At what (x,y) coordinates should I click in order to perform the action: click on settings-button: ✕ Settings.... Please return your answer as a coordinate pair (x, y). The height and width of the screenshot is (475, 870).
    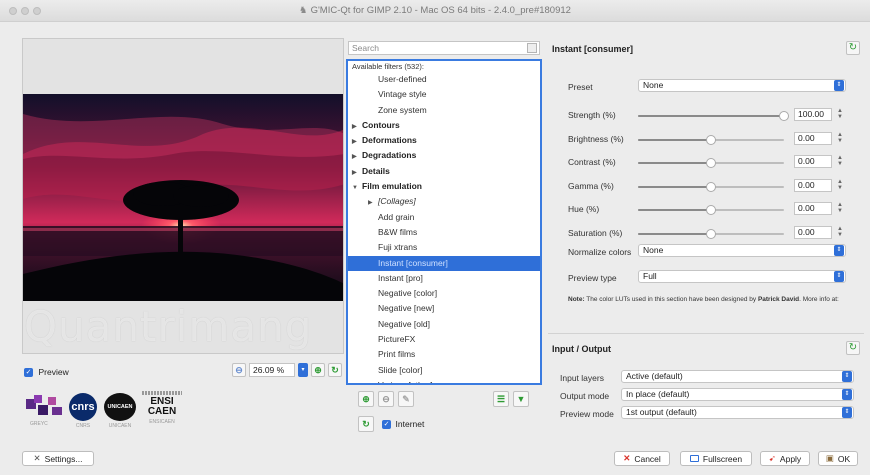
    Looking at the image, I should click on (58, 458).